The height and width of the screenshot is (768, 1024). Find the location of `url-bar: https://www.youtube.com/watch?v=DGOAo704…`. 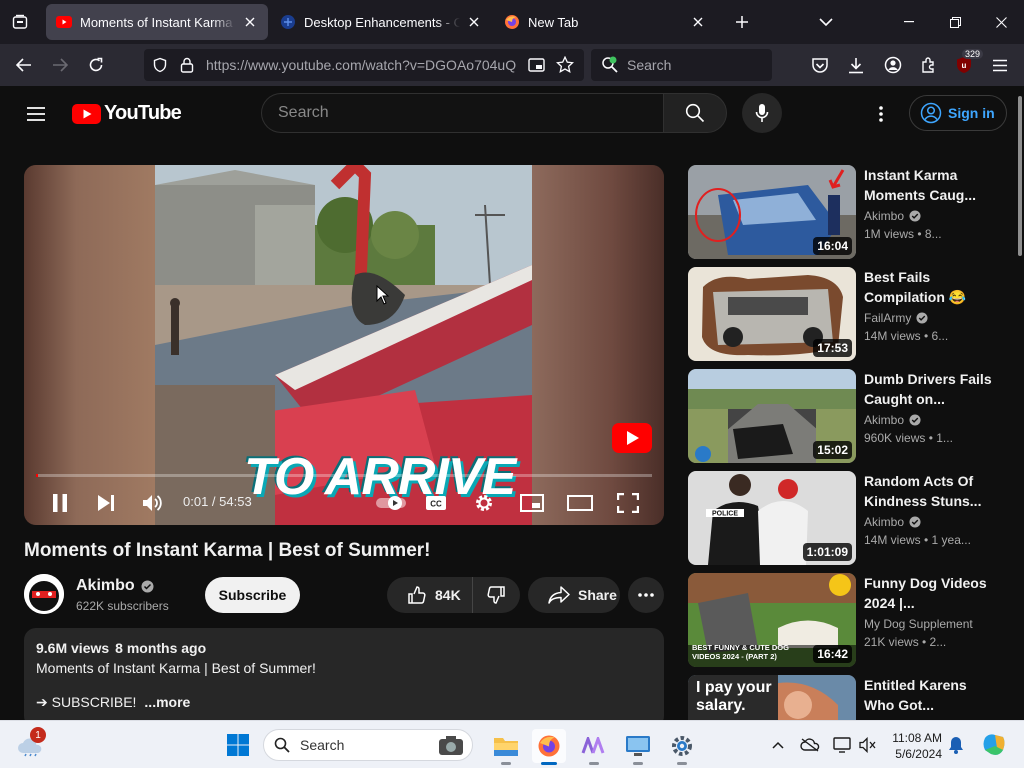

url-bar: https://www.youtube.com/watch?v=DGOAo704… is located at coordinates (364, 65).